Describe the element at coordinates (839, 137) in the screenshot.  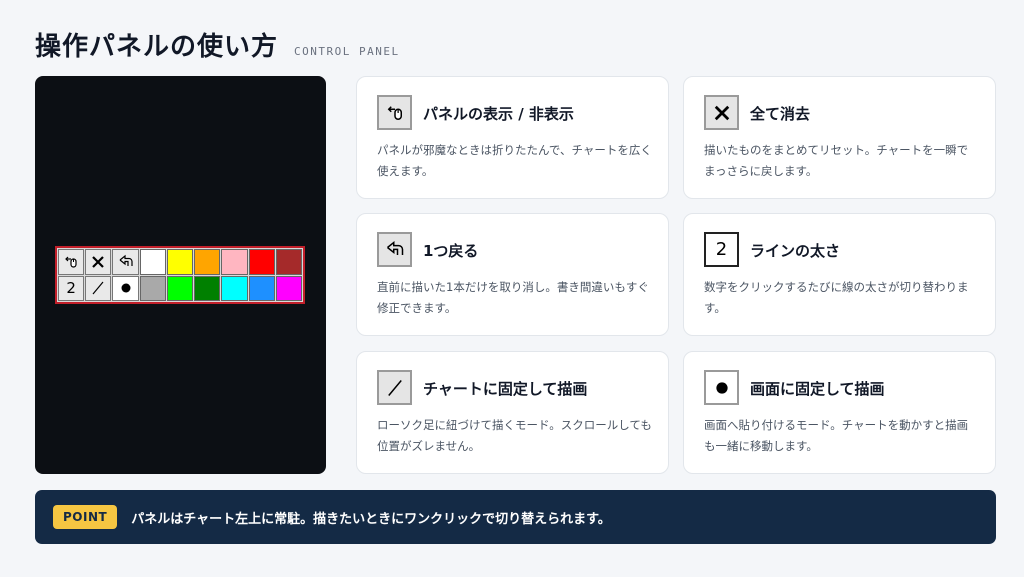
I see `card-clear-all: 全て消去 描いたものをまとめてリセット。チャートを一瞬でまっさらに戻します。` at that location.